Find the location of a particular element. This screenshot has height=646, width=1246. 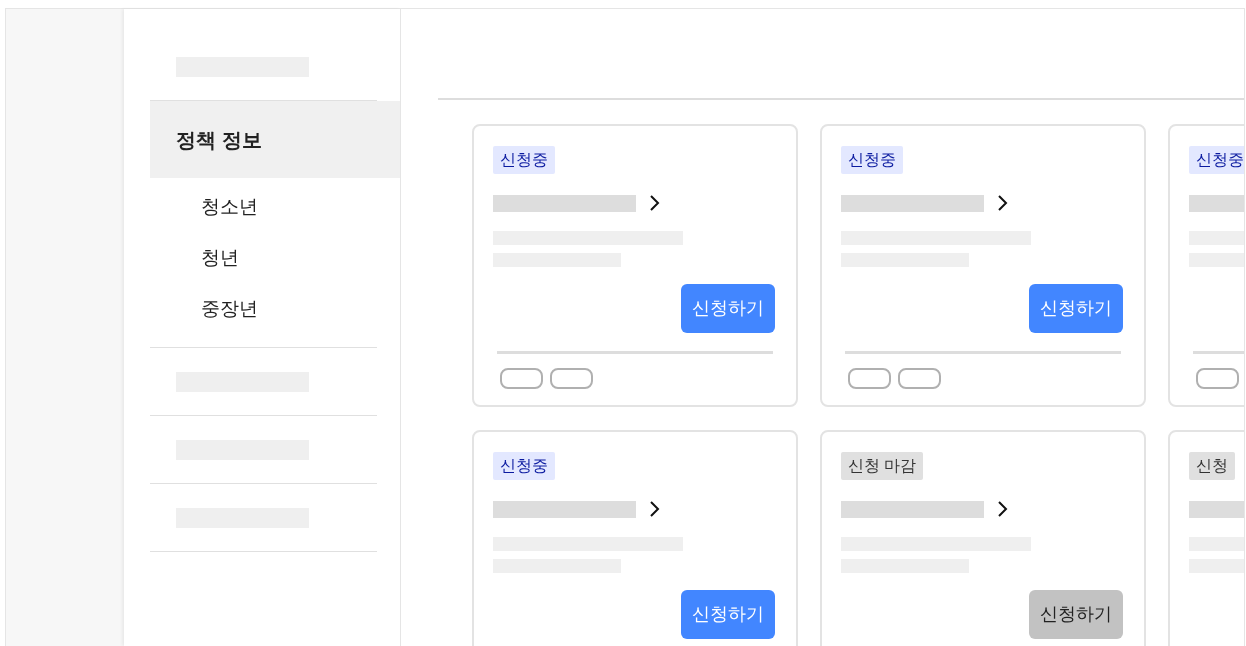

sidebar-section-title: 정책 정보 is located at coordinates (275, 139).